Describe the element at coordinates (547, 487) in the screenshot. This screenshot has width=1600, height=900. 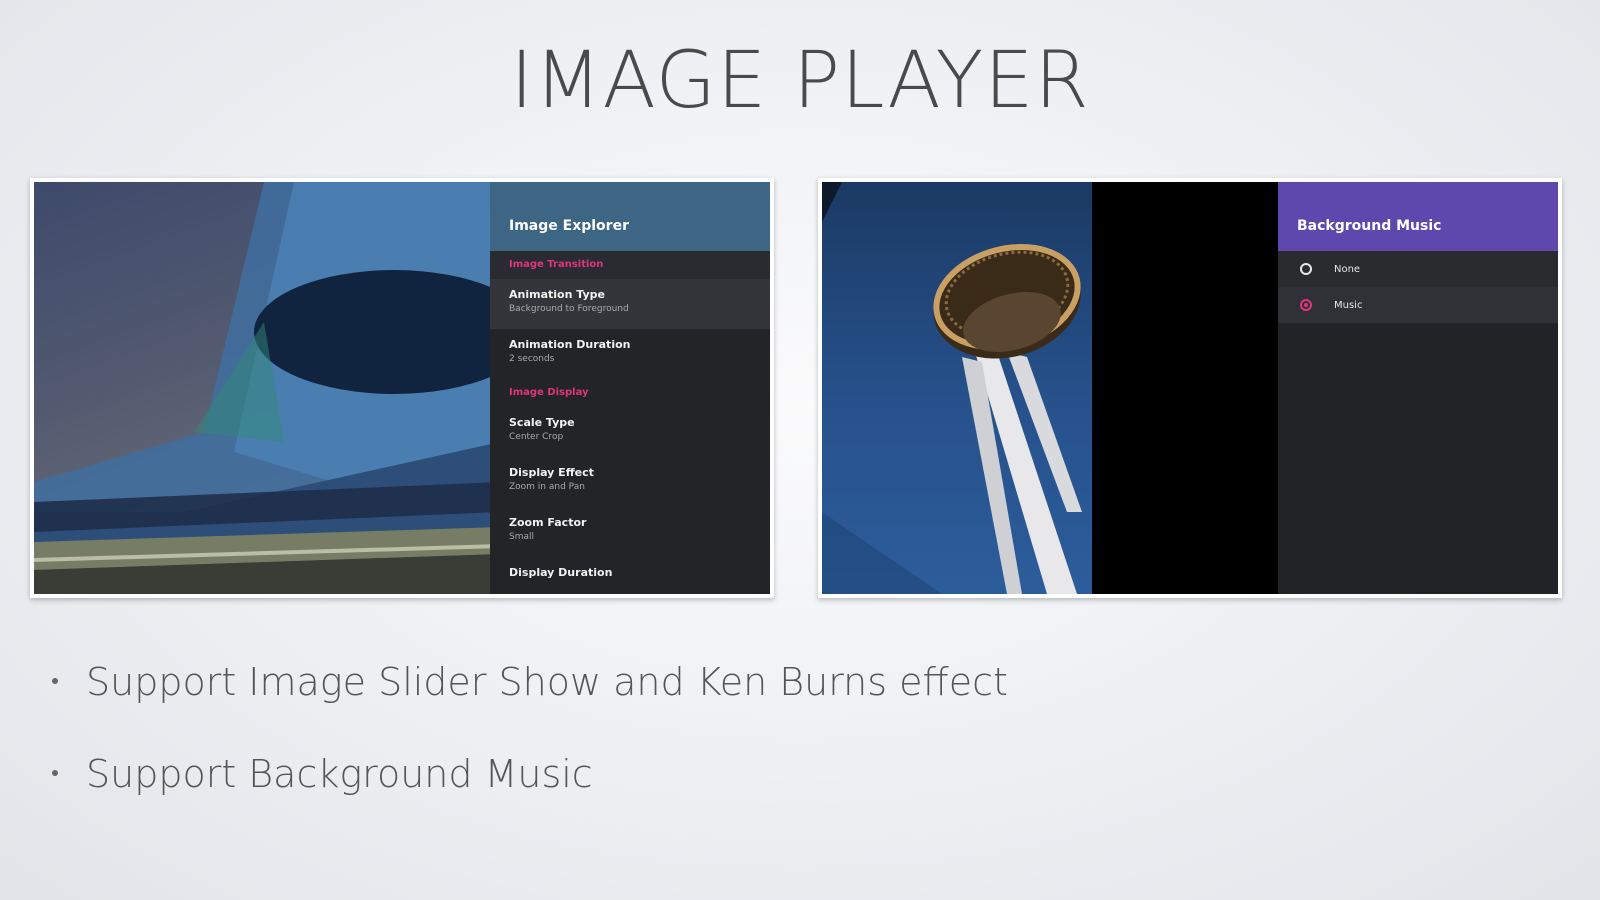
I see `setting-value: Zoom in and Pan` at that location.